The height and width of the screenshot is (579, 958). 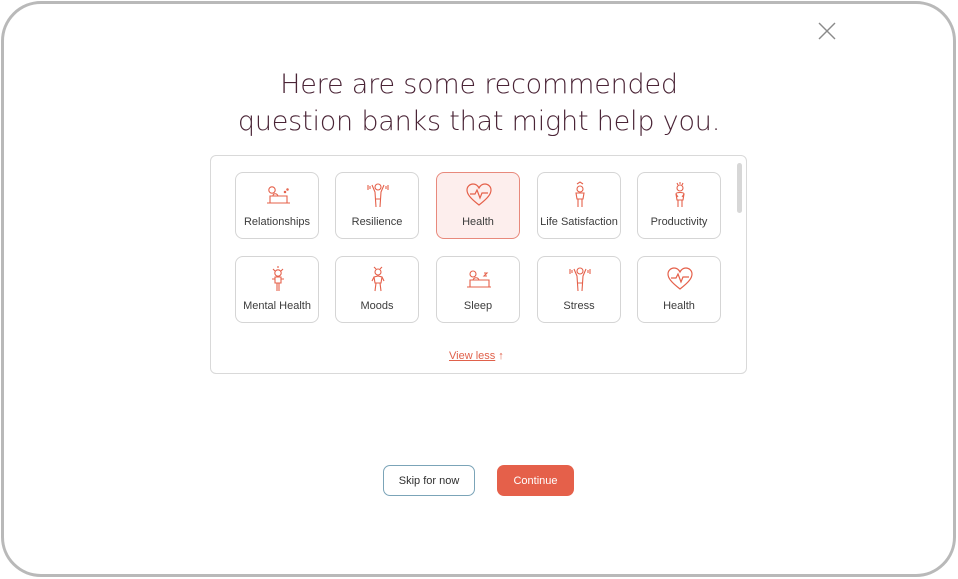 What do you see at coordinates (579, 222) in the screenshot?
I see `bank-label: Life Satisfaction` at bounding box center [579, 222].